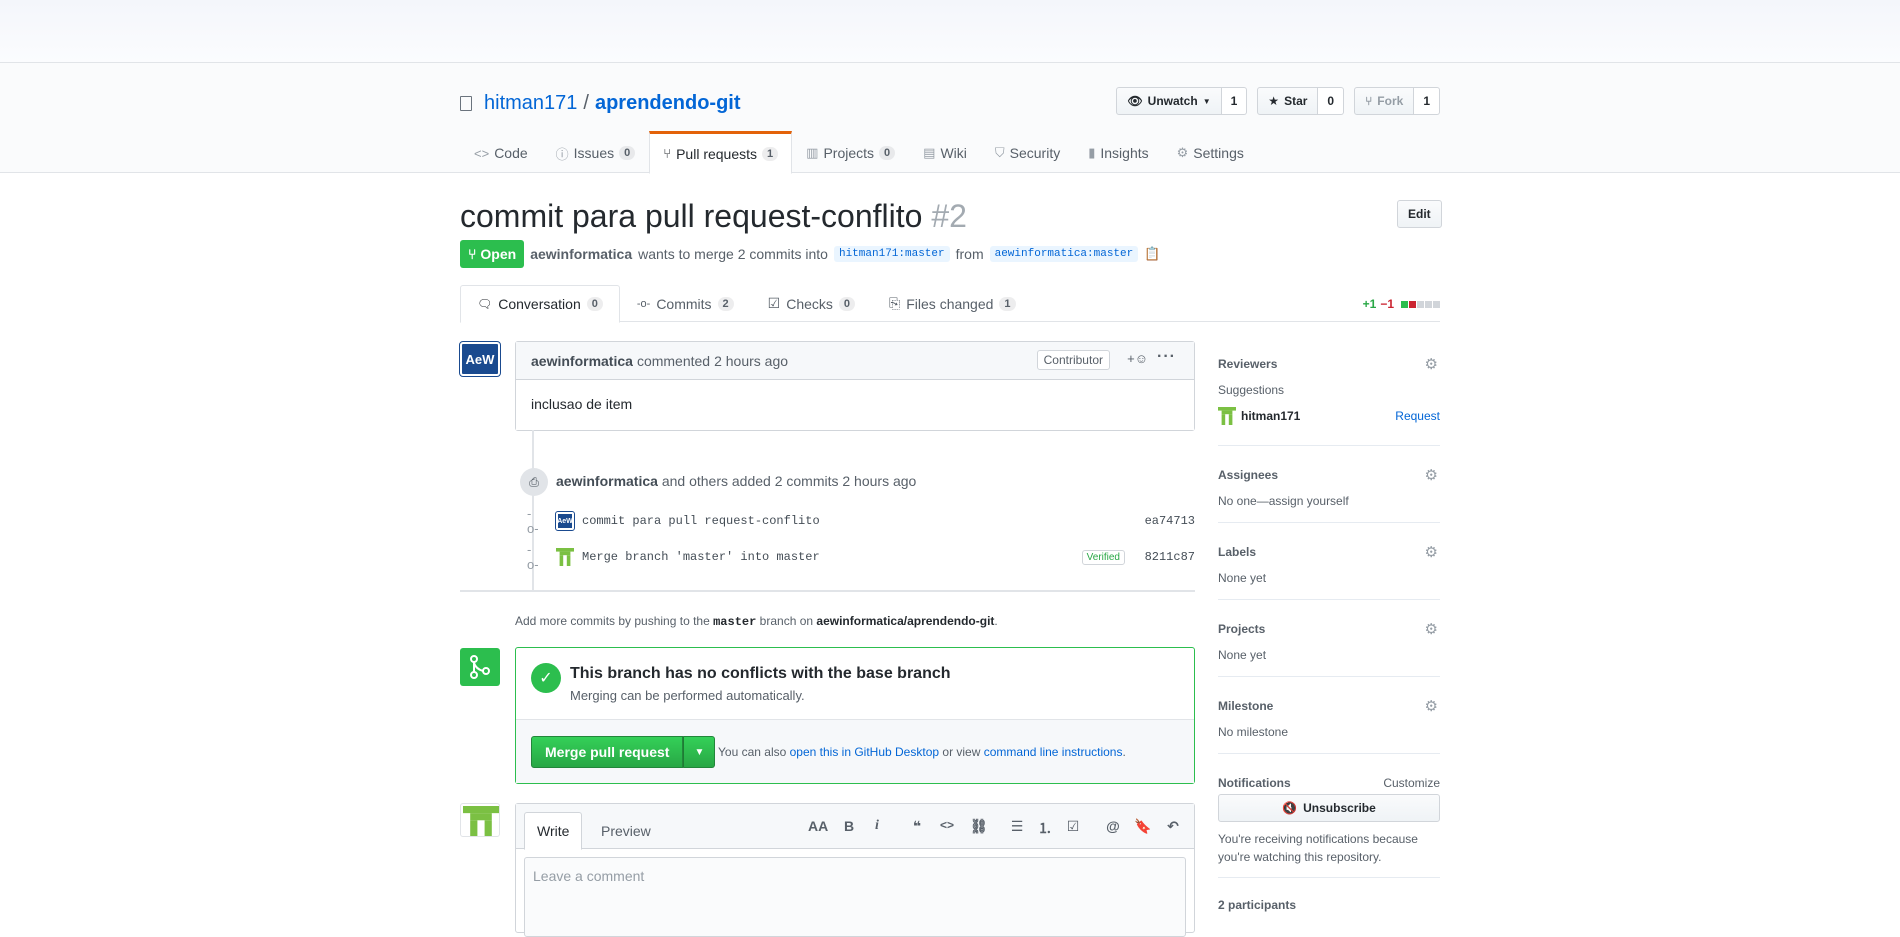 The image size is (1900, 937). I want to click on commit-avatar: AeW, so click(565, 521).